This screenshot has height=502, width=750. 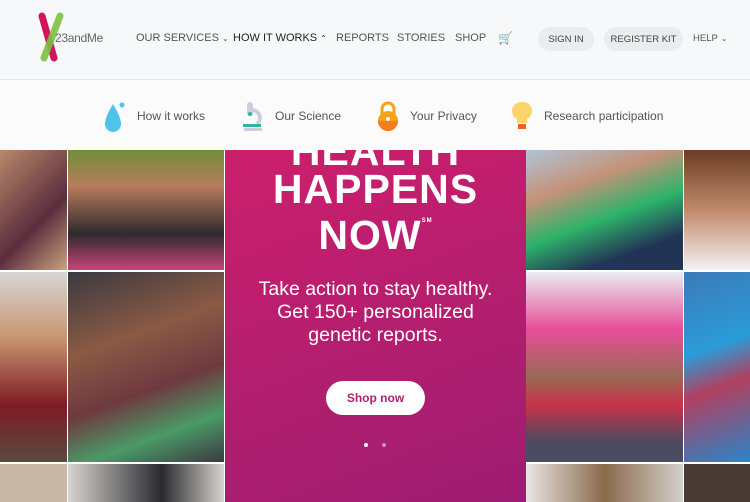 I want to click on hero-headline-line2: HAPPENS, so click(x=375, y=189).